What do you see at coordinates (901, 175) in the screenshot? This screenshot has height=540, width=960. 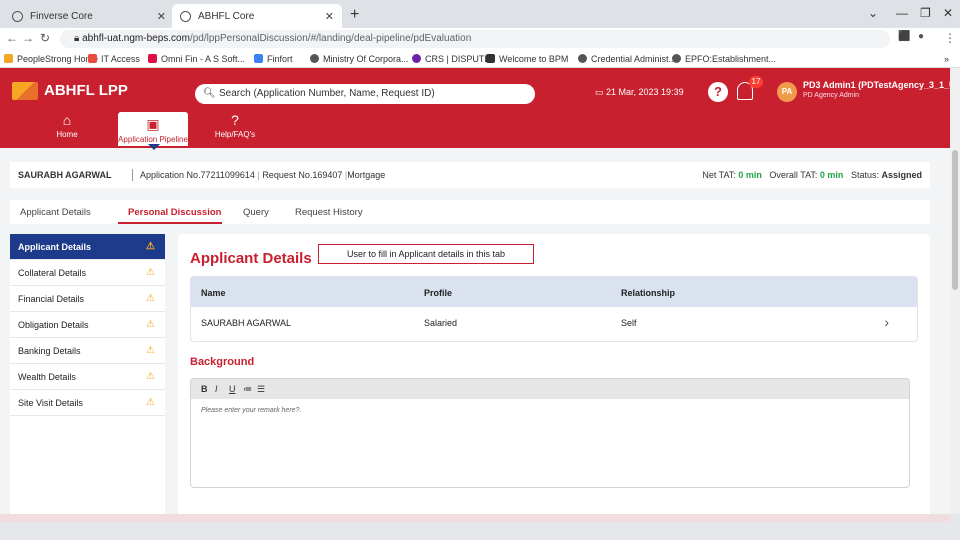 I see `status-badge: Assigned` at bounding box center [901, 175].